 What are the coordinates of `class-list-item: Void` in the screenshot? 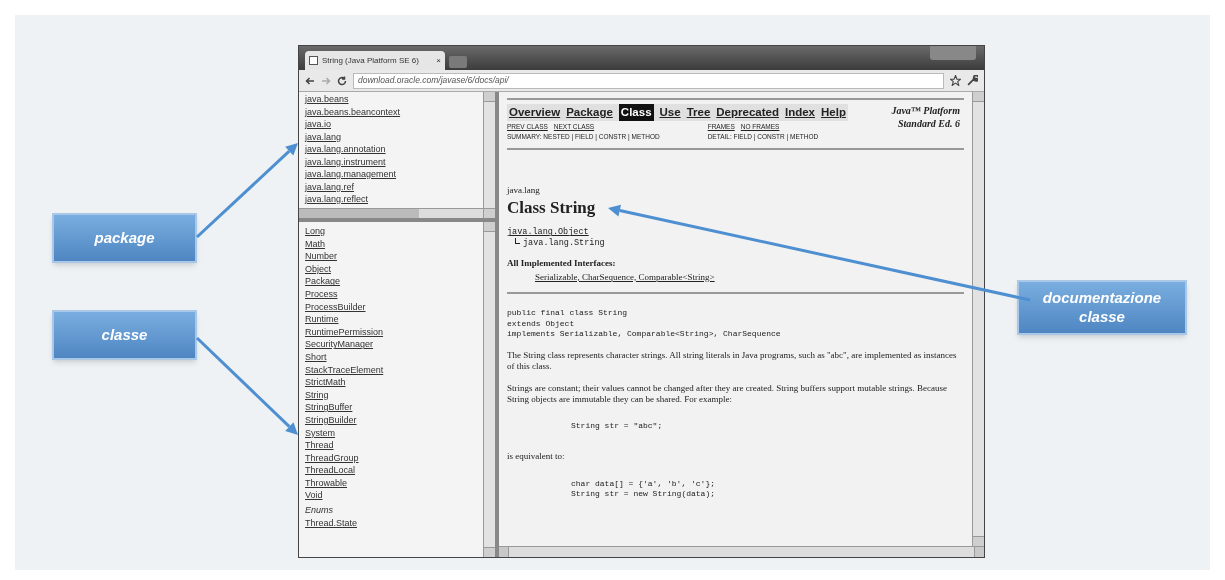 It's located at (314, 496).